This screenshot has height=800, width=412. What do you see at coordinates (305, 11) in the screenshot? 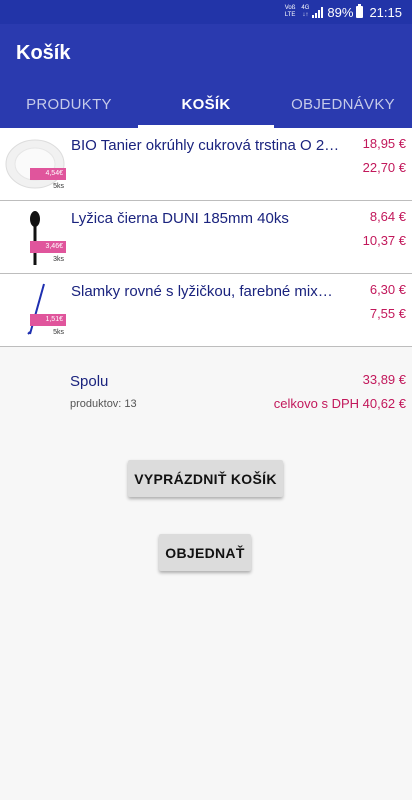
I see `network-type-indicator: 4G ↓↑` at bounding box center [305, 11].